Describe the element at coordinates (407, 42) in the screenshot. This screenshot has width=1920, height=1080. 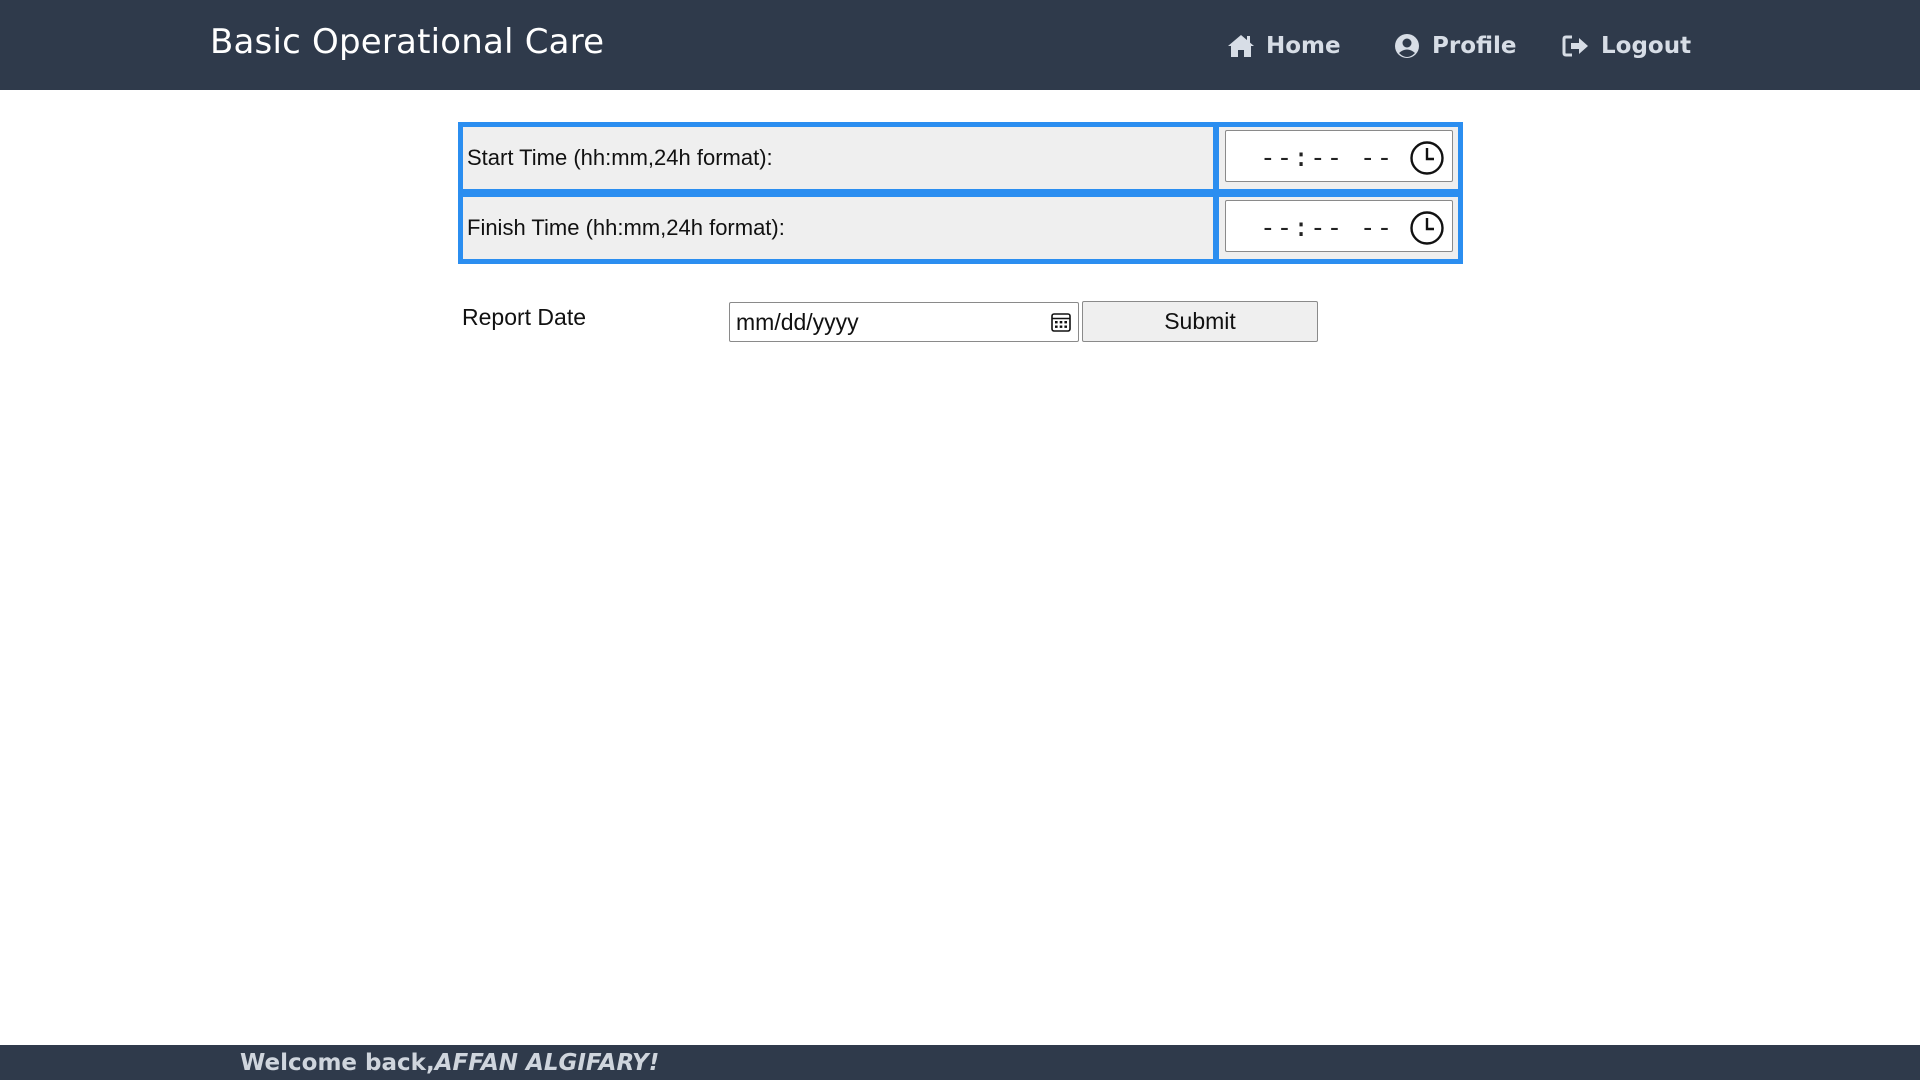
I see `app-title: Basic Operational Care` at that location.